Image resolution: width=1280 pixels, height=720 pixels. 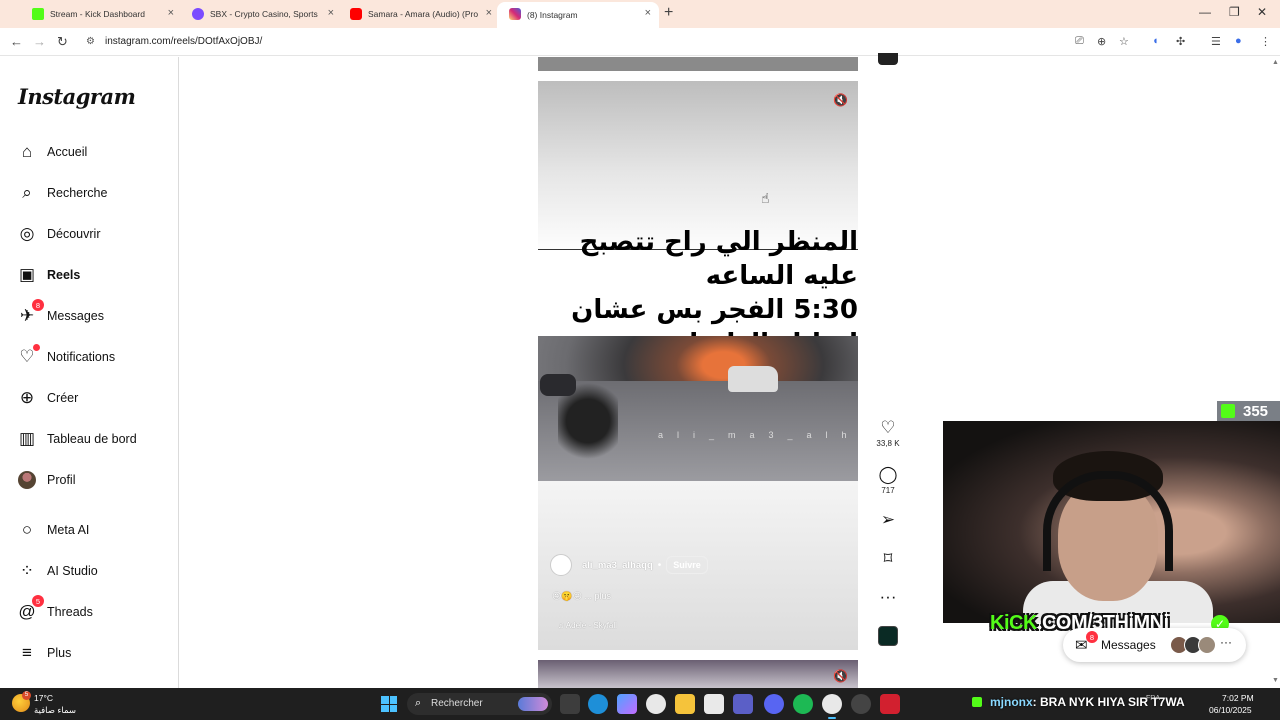 I want to click on follow-button: Suivre, so click(x=687, y=565).